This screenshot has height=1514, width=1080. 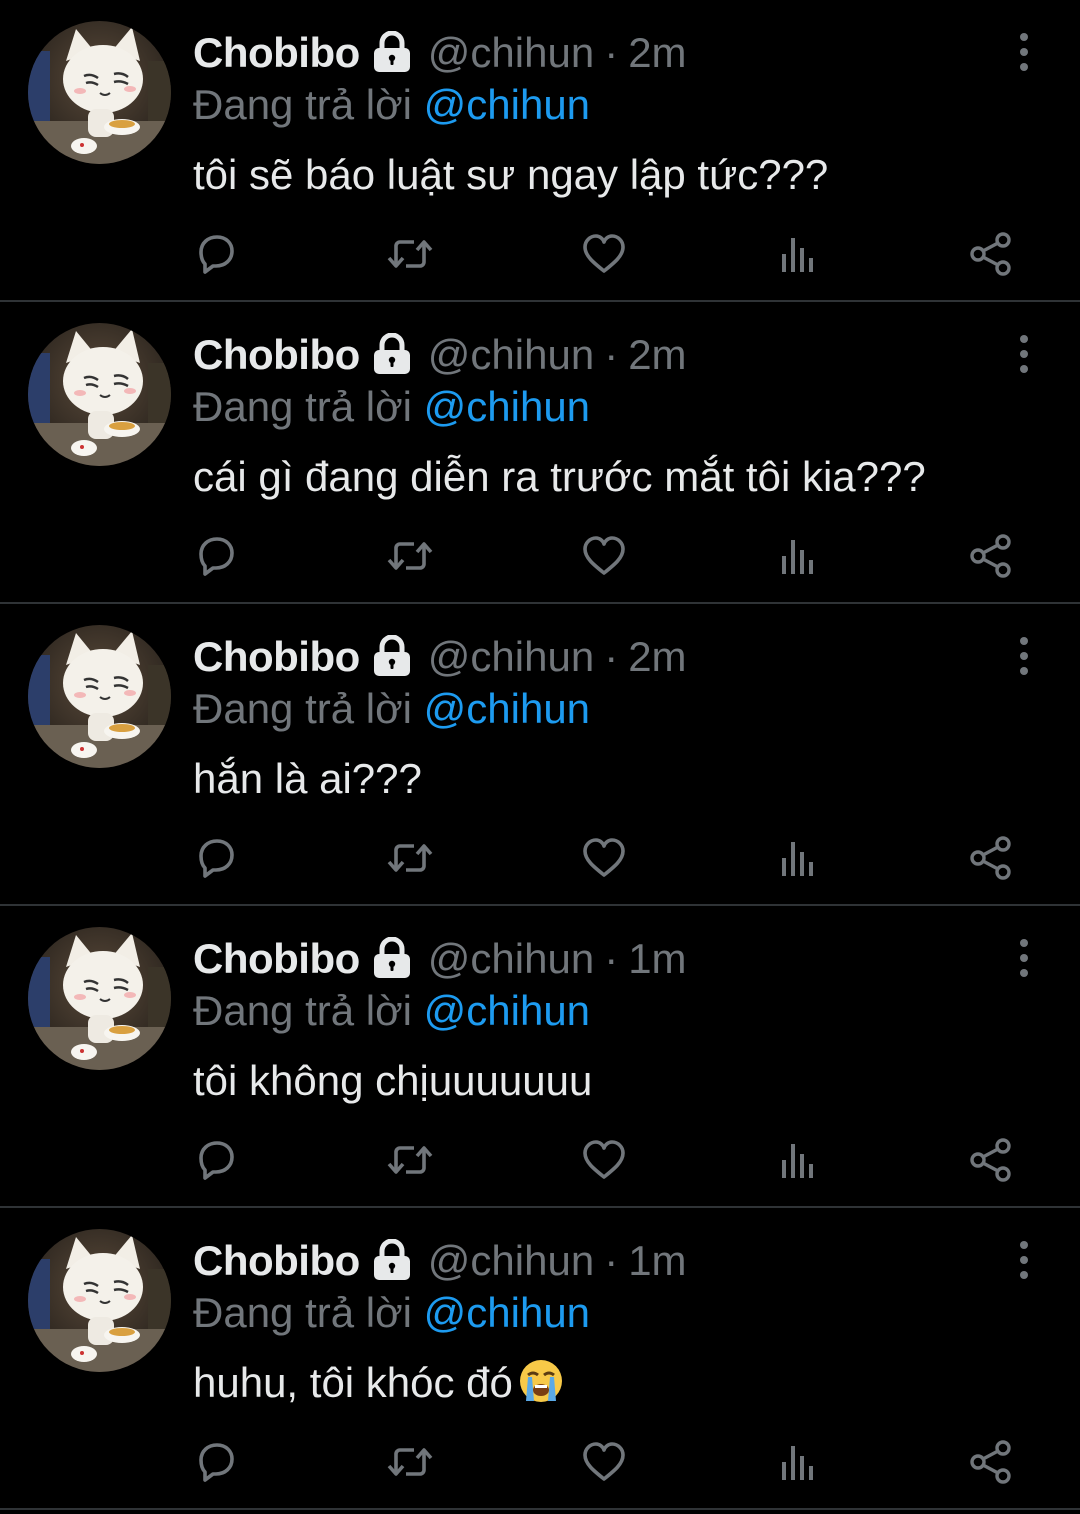 I want to click on tweet-text-content: hắn là ai???, so click(x=307, y=778).